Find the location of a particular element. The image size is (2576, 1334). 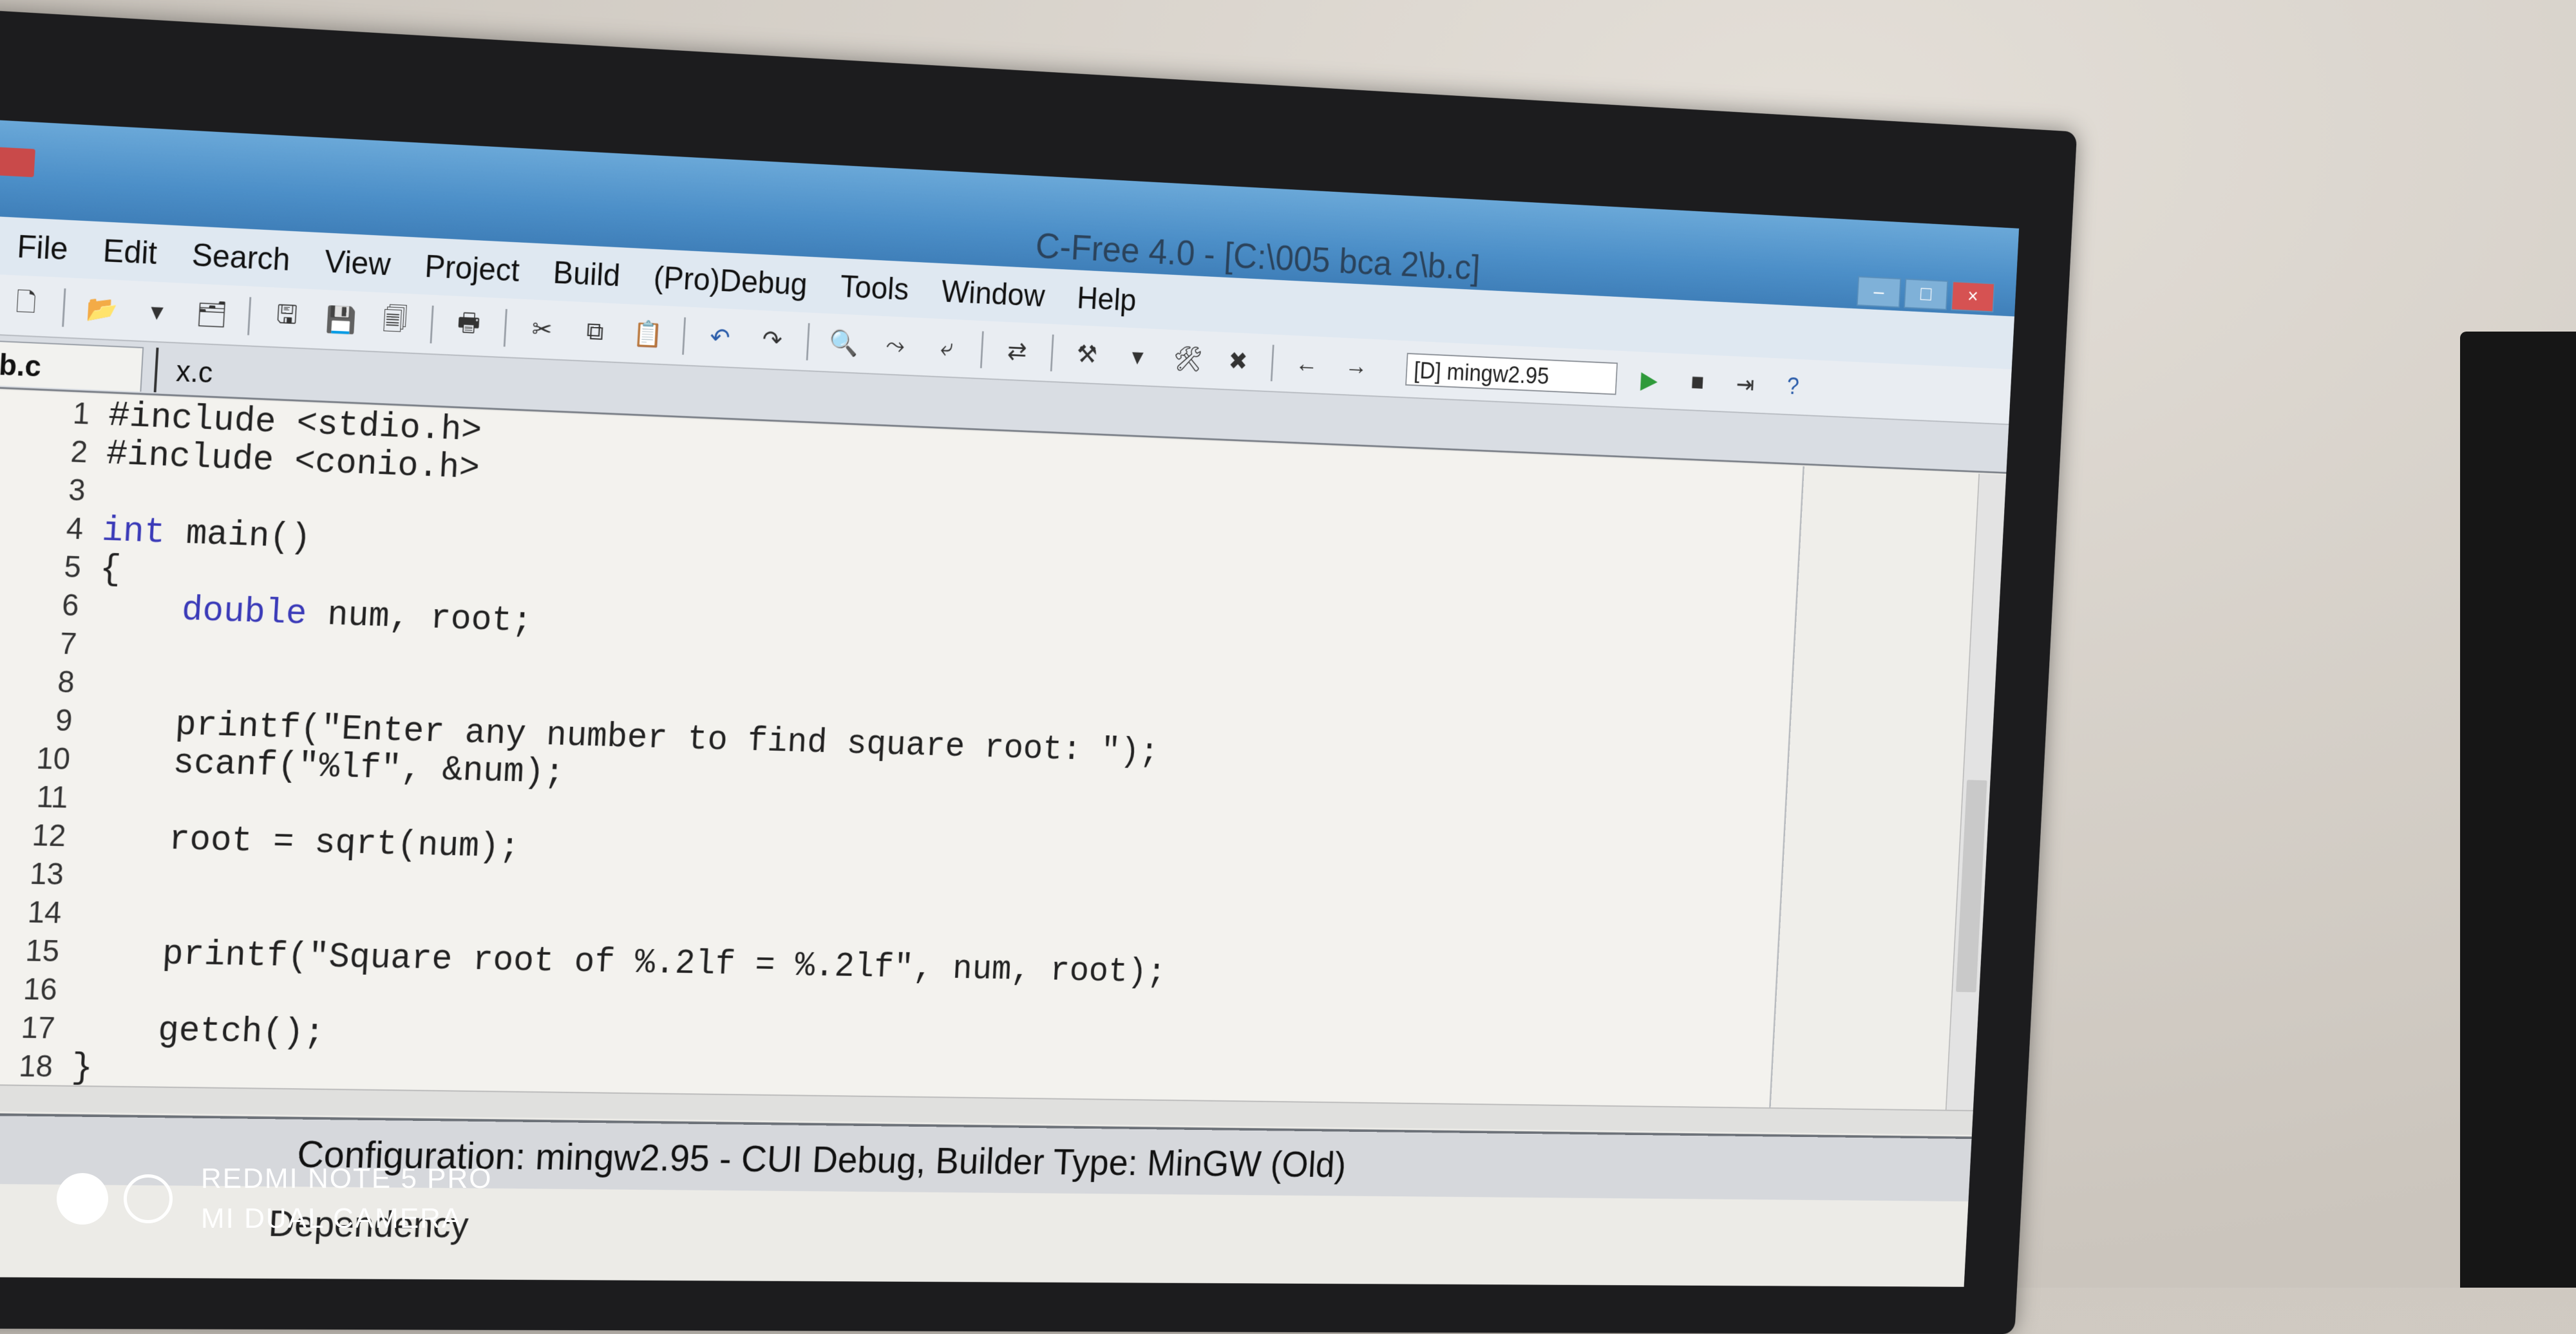

code-line: 3 is located at coordinates (77, 490).